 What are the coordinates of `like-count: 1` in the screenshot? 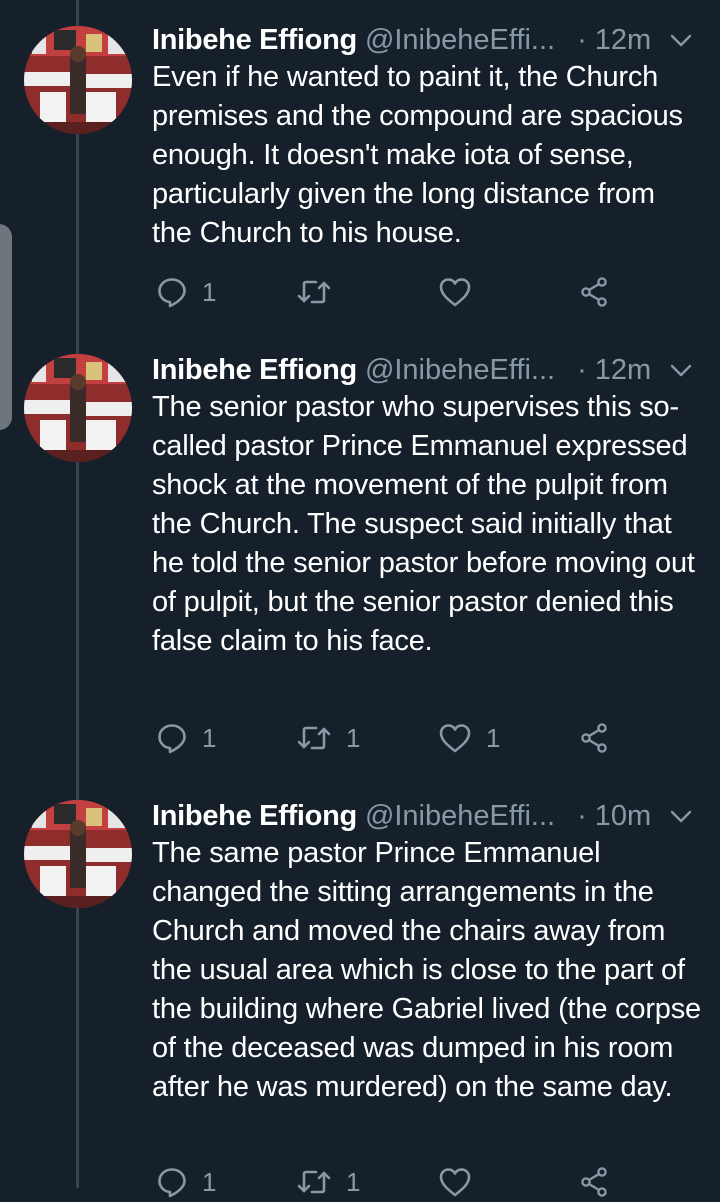 It's located at (493, 737).